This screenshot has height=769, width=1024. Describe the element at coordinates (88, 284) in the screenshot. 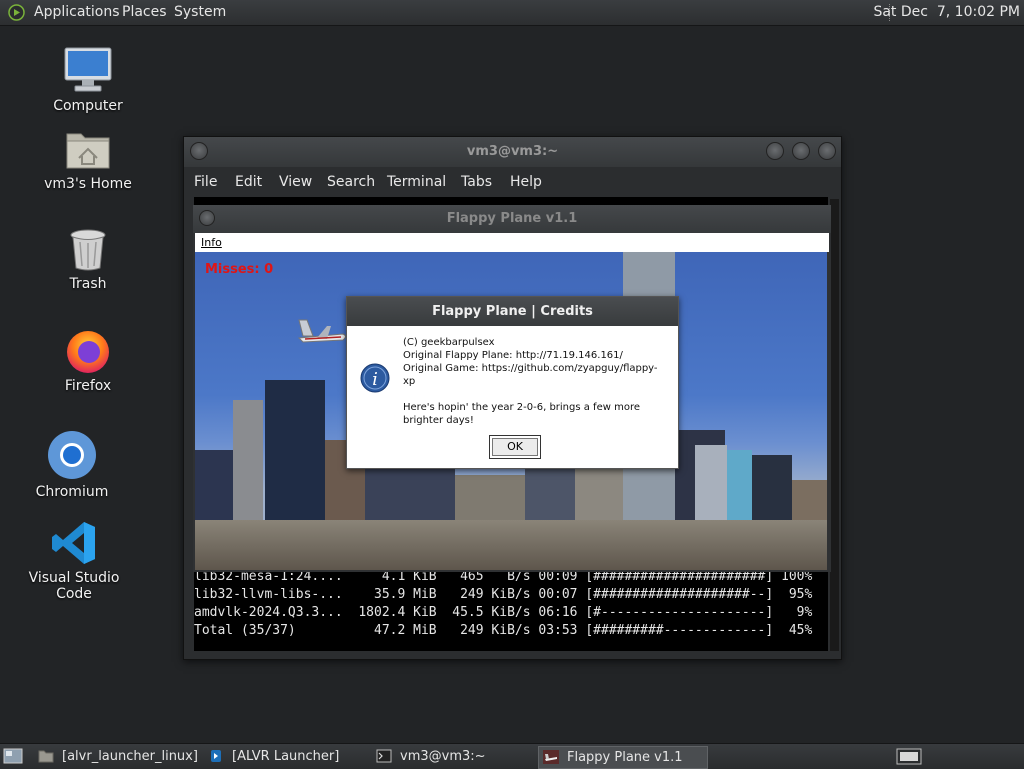

I see `desktop-icon-label: Trash` at that location.